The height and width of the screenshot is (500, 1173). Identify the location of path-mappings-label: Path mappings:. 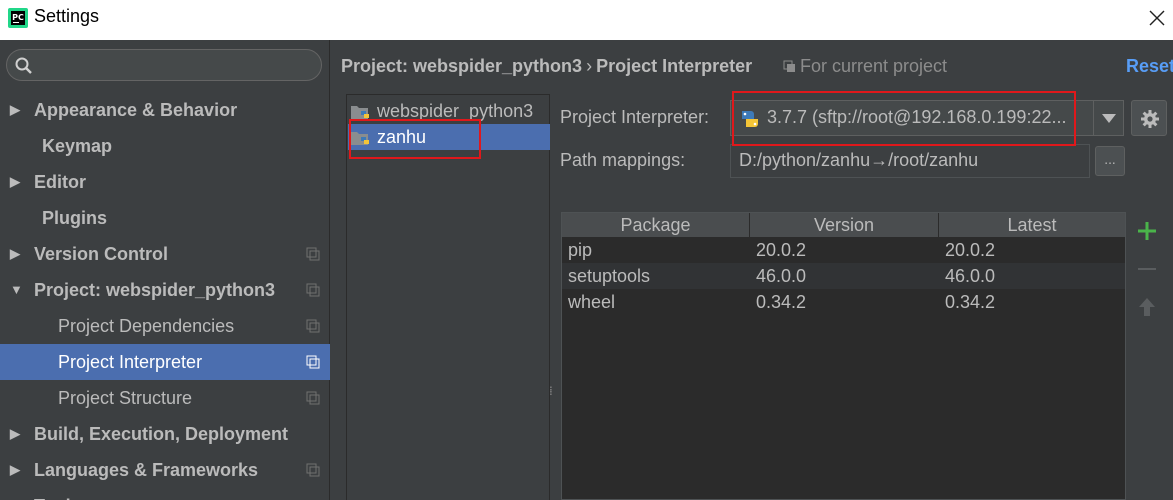
(623, 160).